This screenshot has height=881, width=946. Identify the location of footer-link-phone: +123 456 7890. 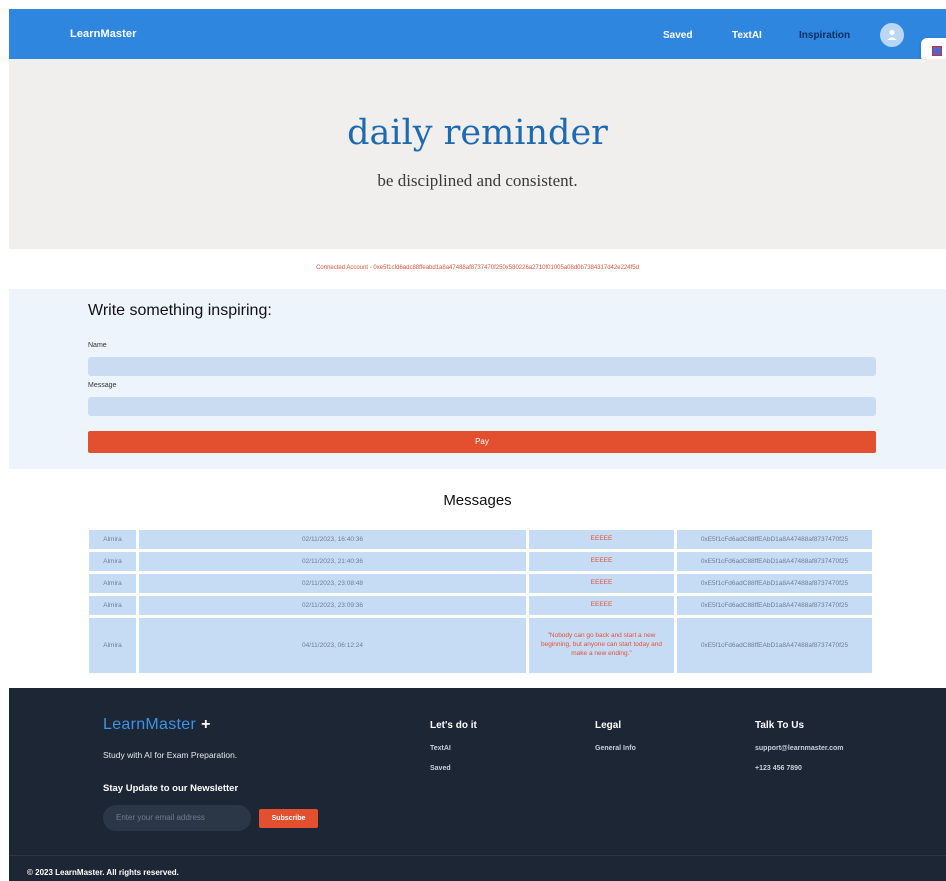
(778, 768).